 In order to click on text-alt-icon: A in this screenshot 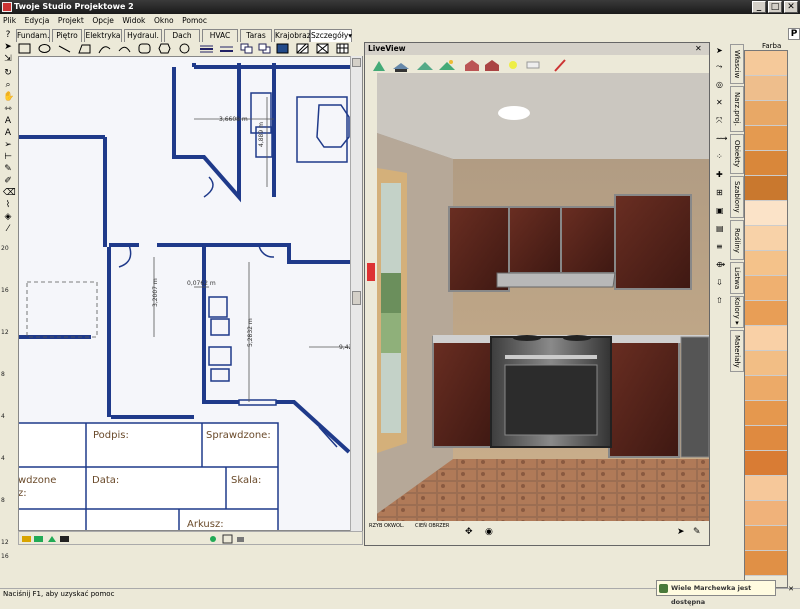, I will do `click(8, 133)`.